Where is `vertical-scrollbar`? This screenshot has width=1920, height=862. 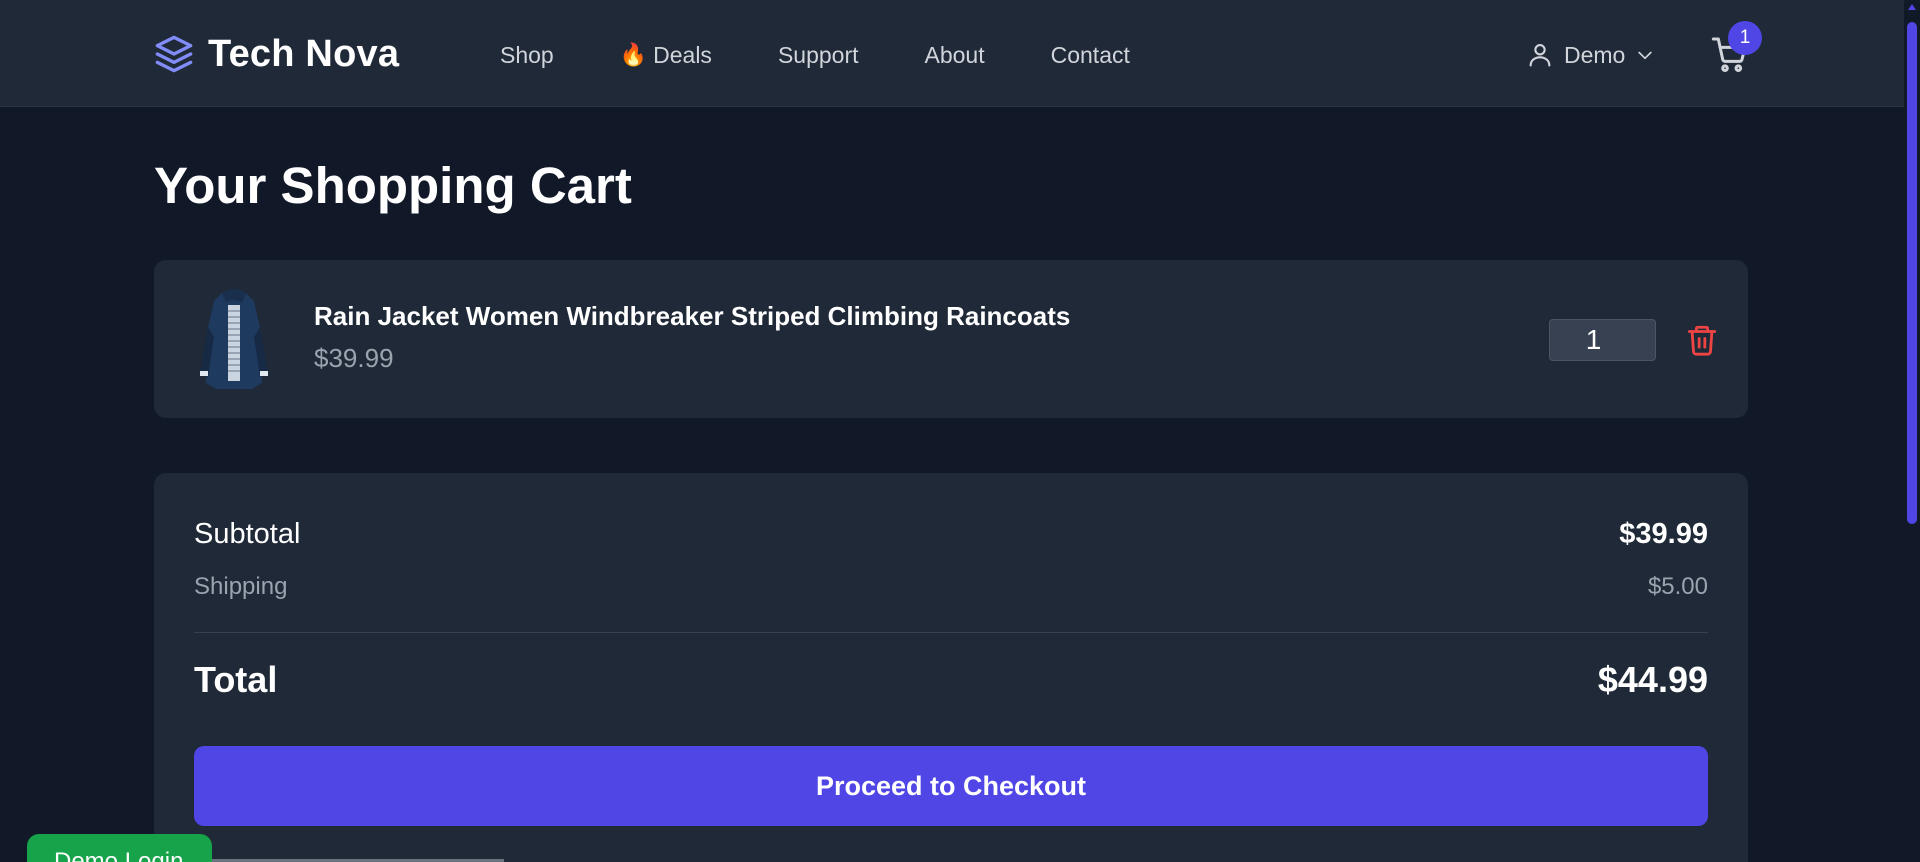
vertical-scrollbar is located at coordinates (1912, 431).